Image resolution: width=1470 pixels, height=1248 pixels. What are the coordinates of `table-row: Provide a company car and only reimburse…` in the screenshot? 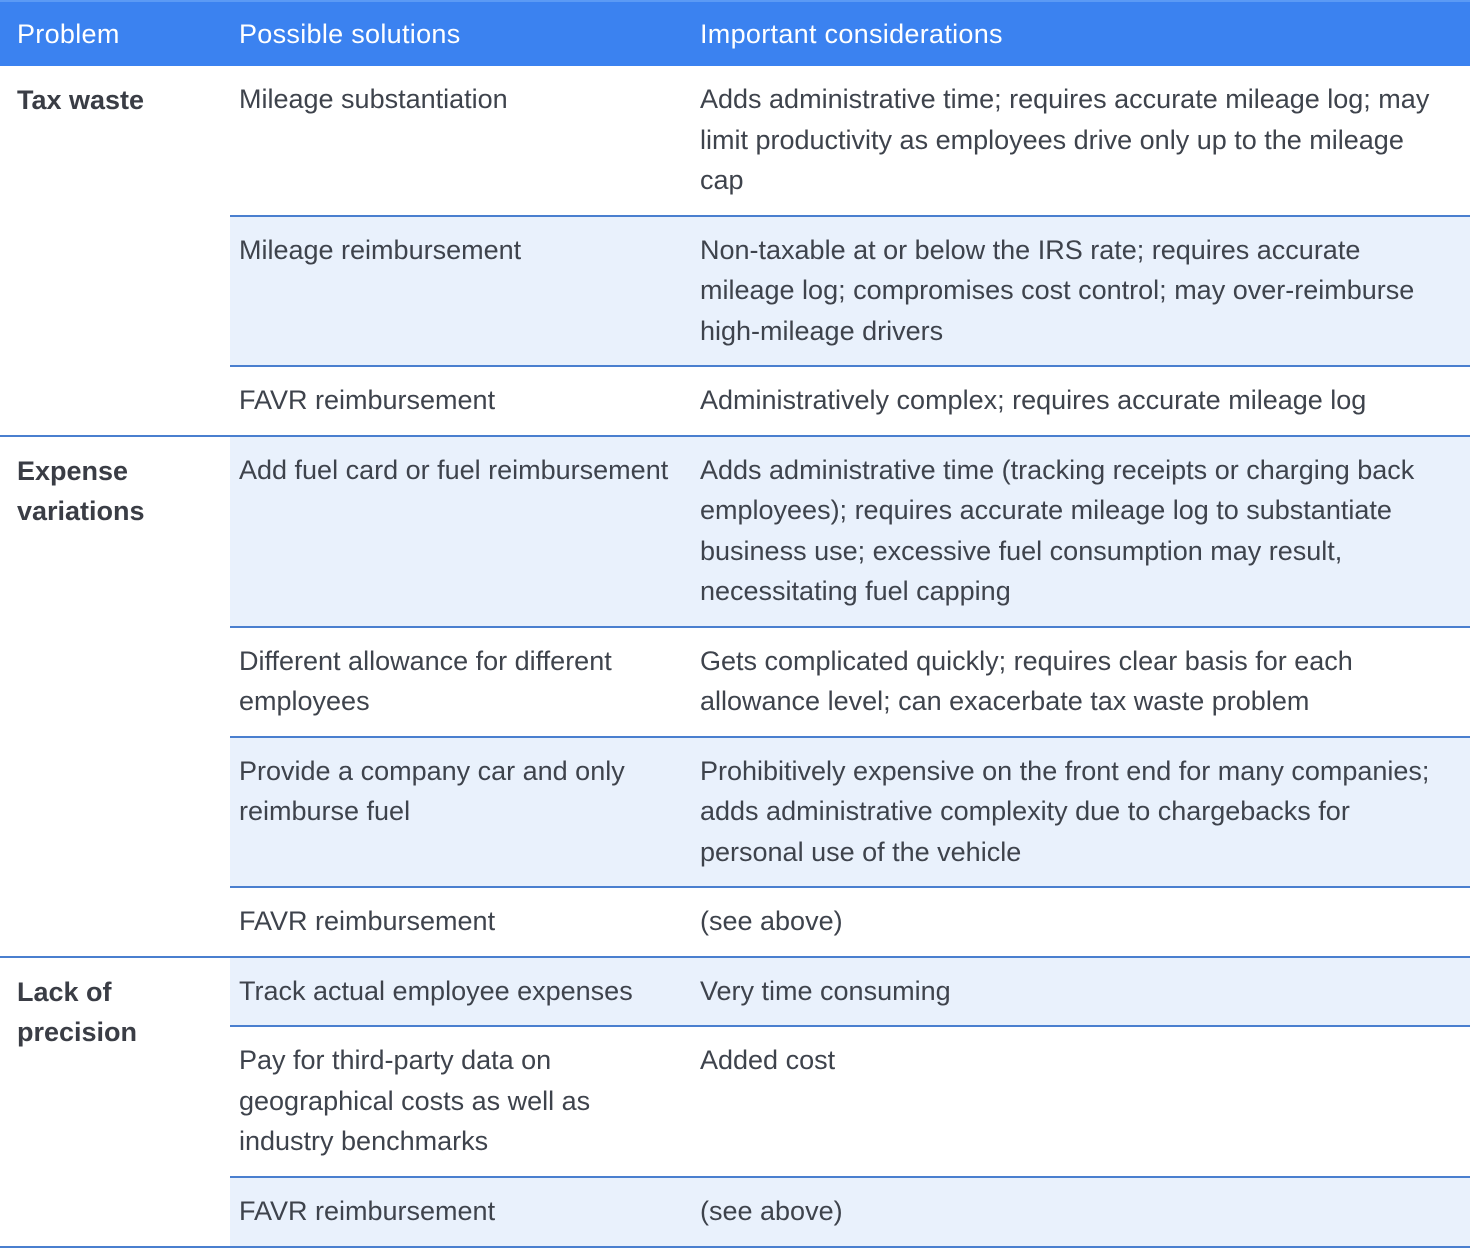 It's located at (850, 812).